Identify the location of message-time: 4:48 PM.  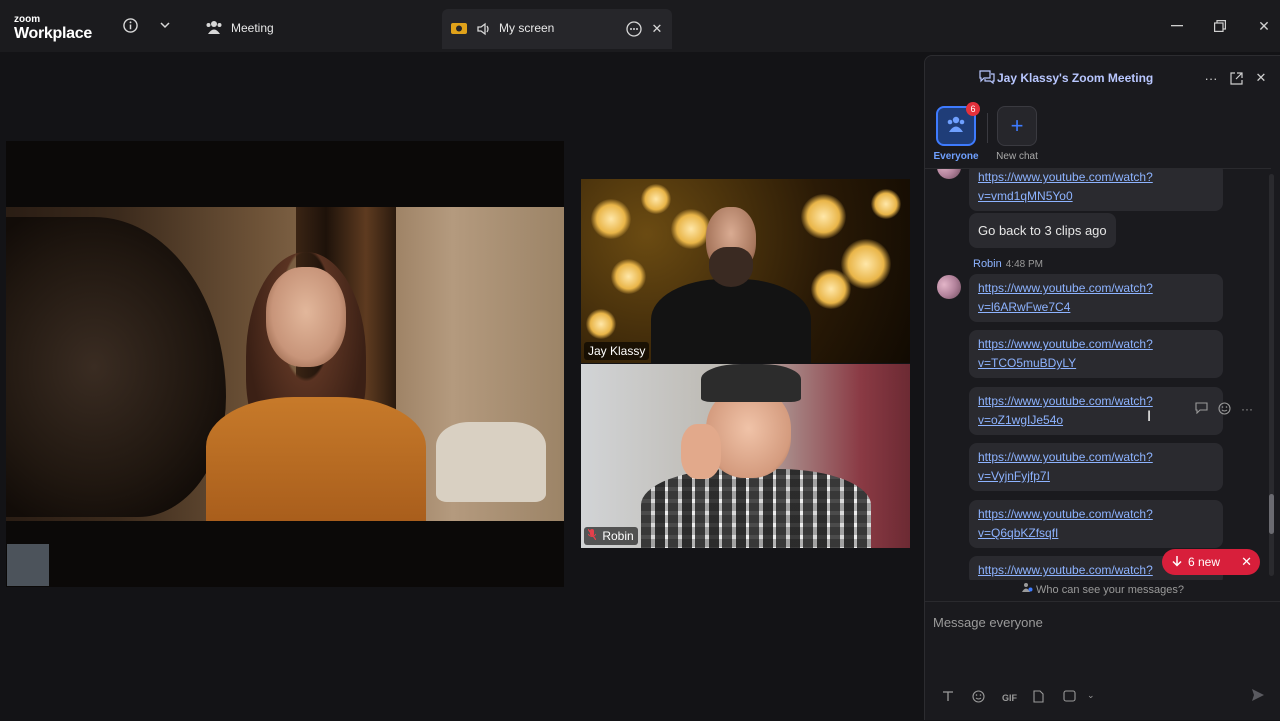
(1024, 264).